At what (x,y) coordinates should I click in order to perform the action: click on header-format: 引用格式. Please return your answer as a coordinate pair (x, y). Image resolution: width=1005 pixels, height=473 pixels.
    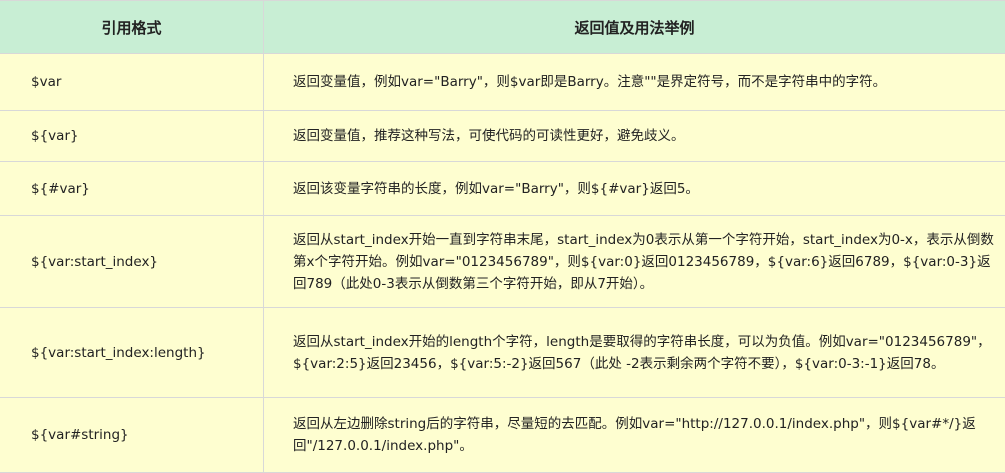
    Looking at the image, I should click on (132, 27).